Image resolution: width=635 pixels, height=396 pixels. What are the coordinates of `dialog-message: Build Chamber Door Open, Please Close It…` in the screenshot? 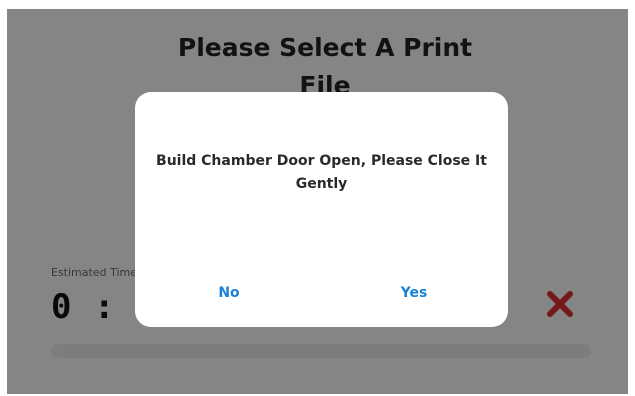 It's located at (321, 172).